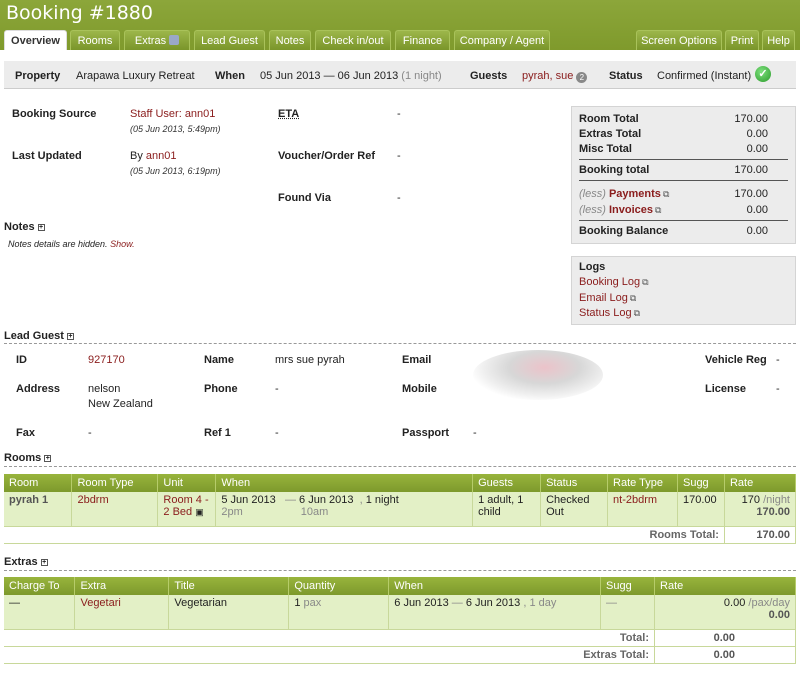  Describe the element at coordinates (229, 612) in the screenshot. I see `extra-title: Vegetarian` at that location.